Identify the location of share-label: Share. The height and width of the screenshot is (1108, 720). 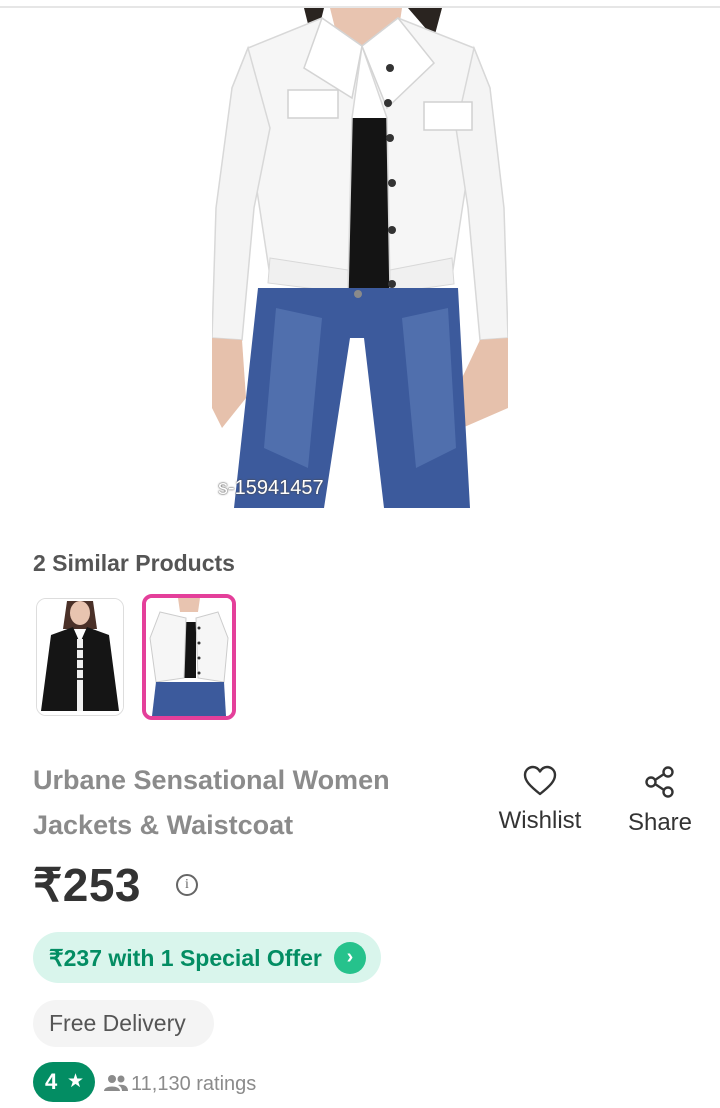
(660, 822).